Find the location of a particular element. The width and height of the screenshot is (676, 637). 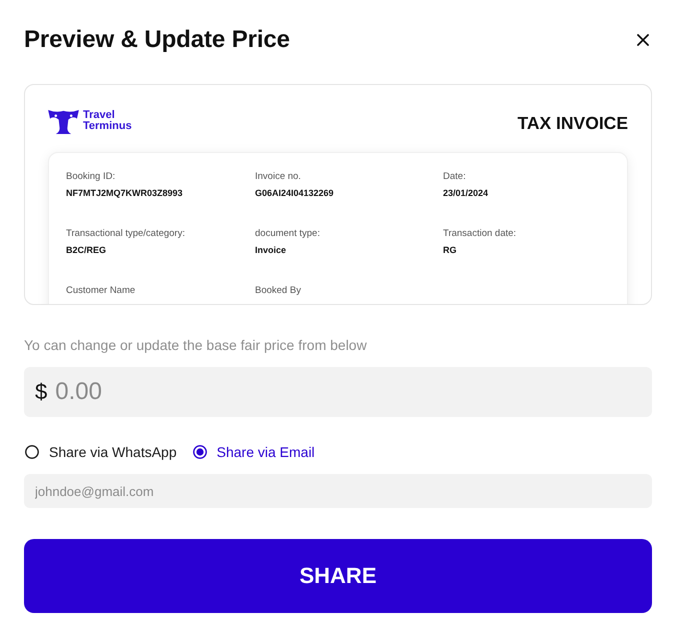

field-value: 23/01/2024 is located at coordinates (466, 193).